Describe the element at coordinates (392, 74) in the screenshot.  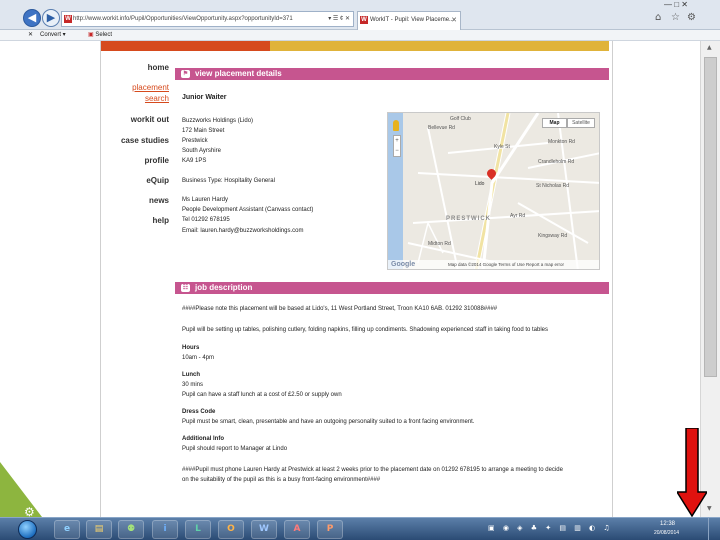
I see `placement-details-header: ⚑ view placement details` at that location.